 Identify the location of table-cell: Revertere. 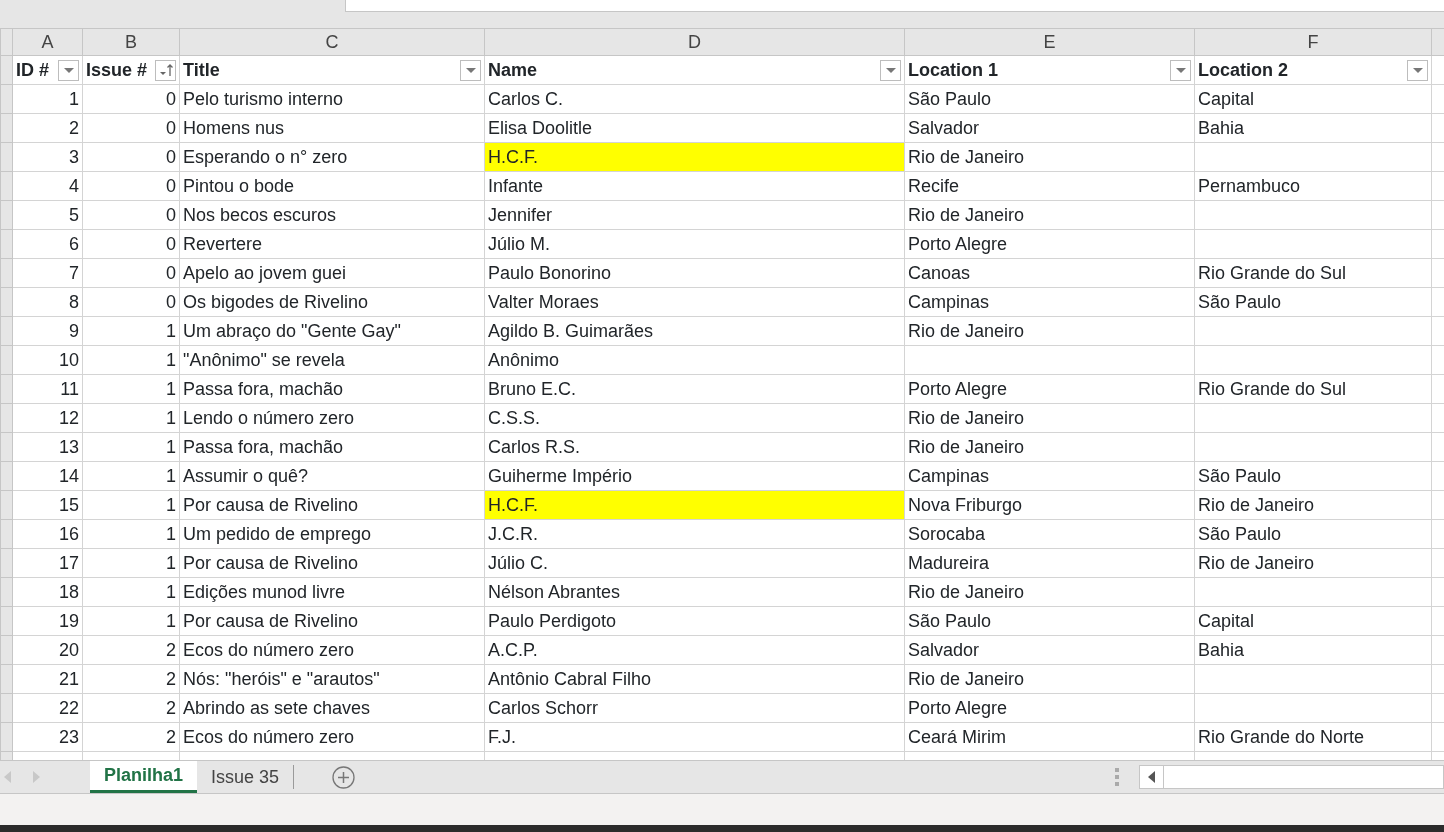
(332, 244).